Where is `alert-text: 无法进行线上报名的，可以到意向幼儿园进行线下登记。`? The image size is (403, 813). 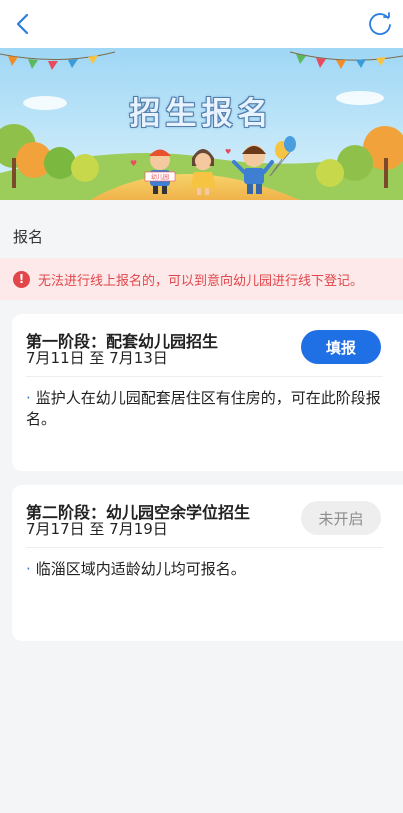
alert-text: 无法进行线上报名的，可以到意向幼儿园进行线下登记。 is located at coordinates (201, 281).